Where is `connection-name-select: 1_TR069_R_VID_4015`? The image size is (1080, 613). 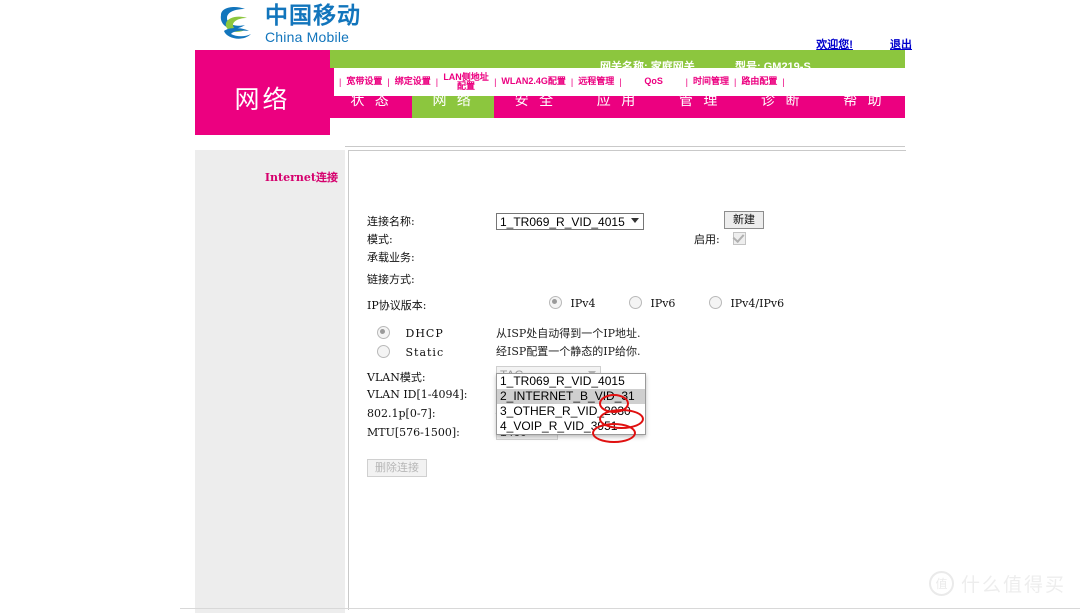 connection-name-select: 1_TR069_R_VID_4015 is located at coordinates (570, 221).